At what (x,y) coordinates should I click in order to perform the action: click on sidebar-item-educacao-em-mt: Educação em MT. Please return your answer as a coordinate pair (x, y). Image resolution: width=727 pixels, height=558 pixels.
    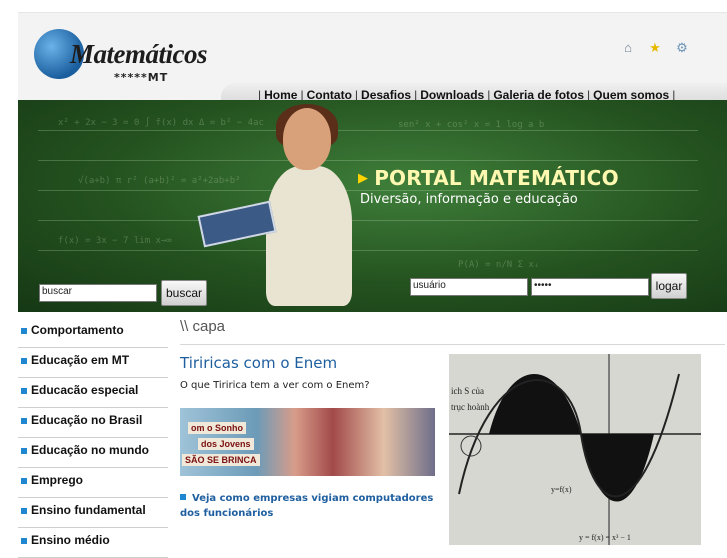
    Looking at the image, I should click on (93, 363).